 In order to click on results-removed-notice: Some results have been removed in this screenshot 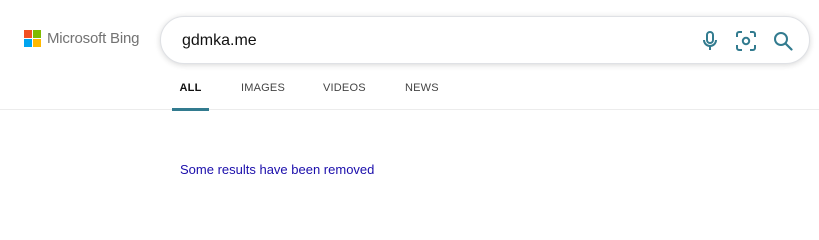, I will do `click(277, 169)`.